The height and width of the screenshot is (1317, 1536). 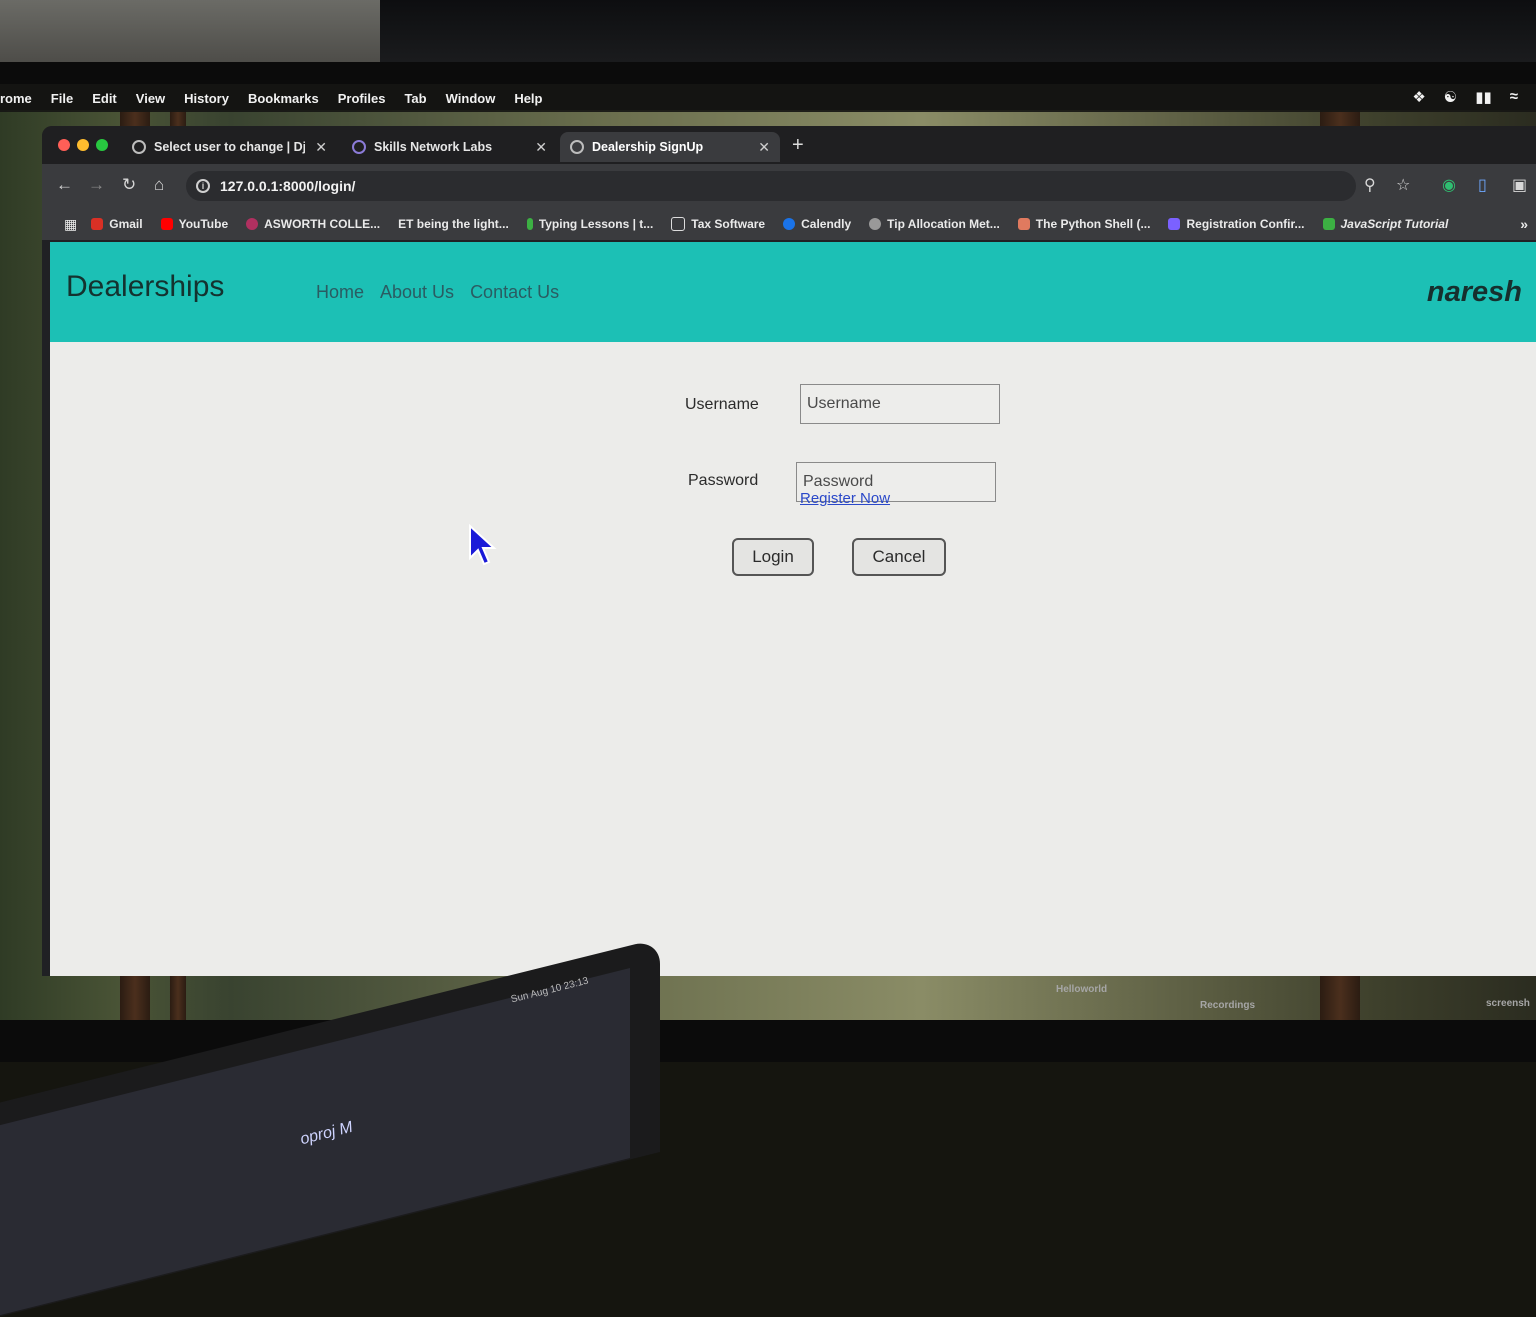 What do you see at coordinates (166, 224) in the screenshot?
I see `youtube-icon` at bounding box center [166, 224].